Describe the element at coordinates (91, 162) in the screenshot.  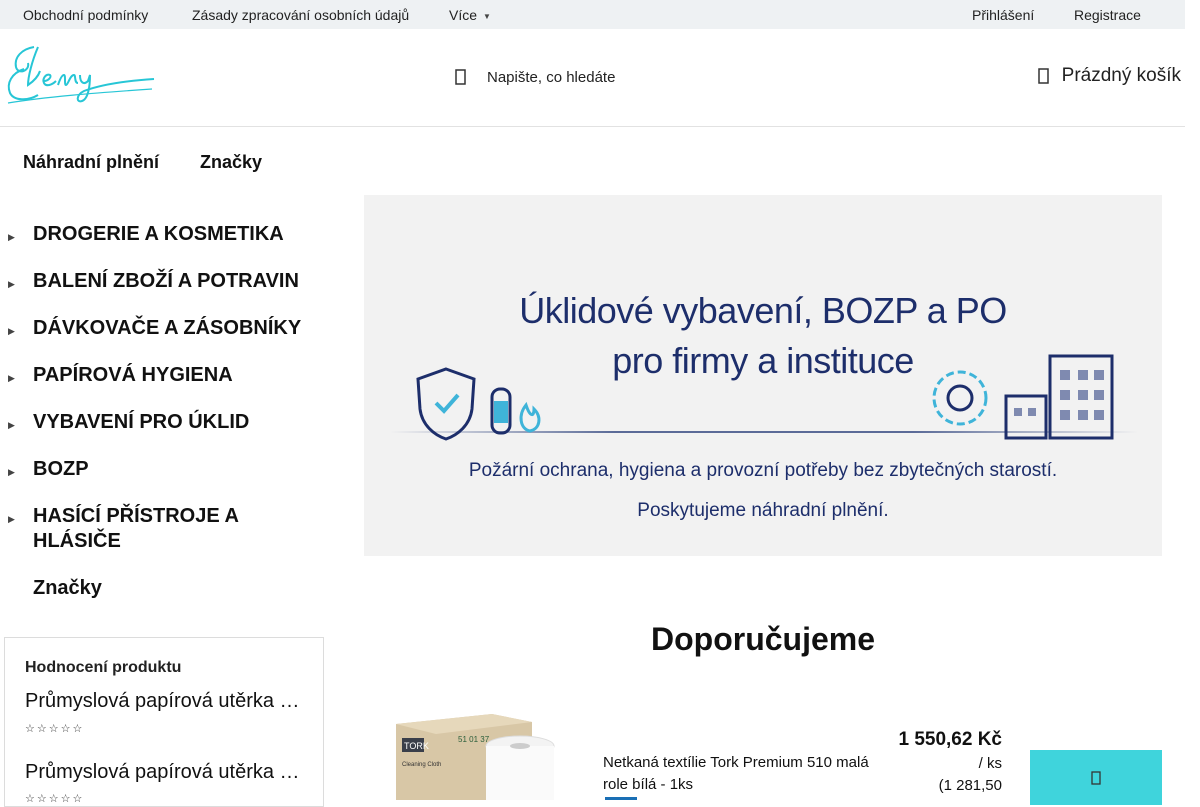
I see `nav-substitute-fulfillment: Náhradní plnění` at that location.